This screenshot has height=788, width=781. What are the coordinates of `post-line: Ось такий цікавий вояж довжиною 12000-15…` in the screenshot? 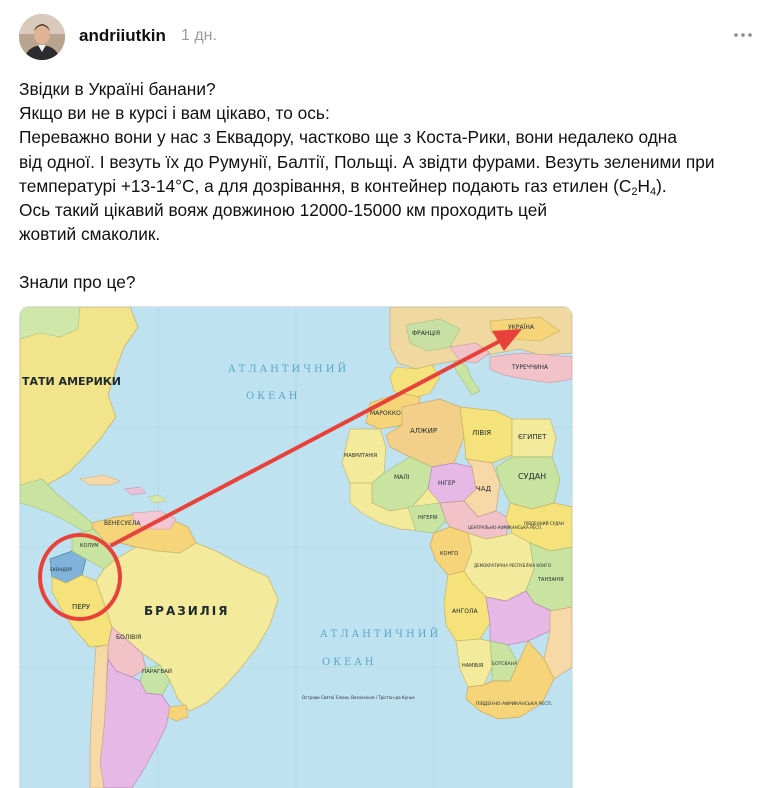 It's located at (283, 210).